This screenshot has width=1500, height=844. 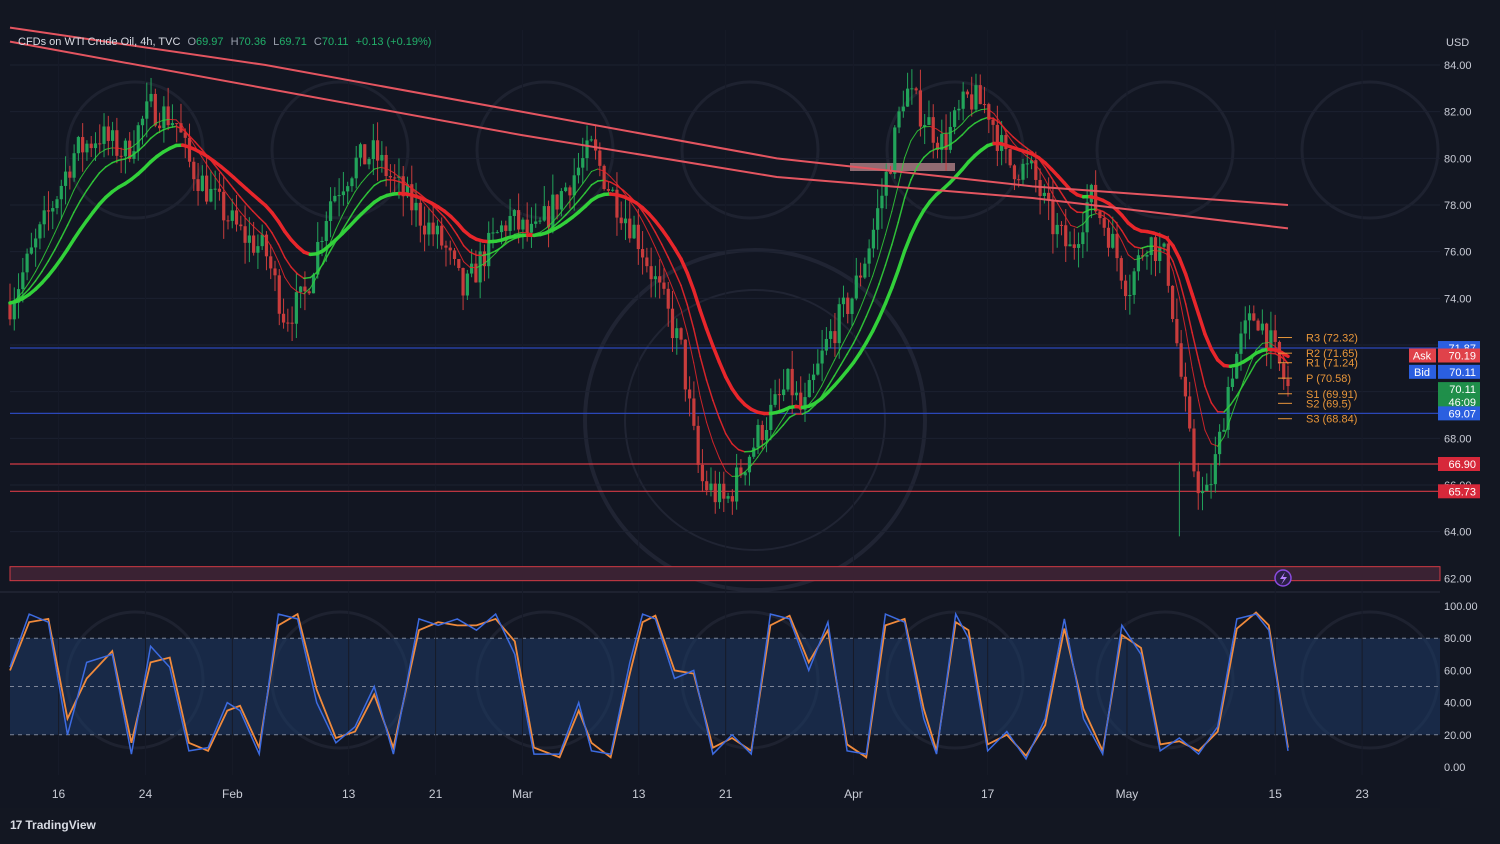 I want to click on time-tick-label: 21, so click(x=436, y=794).